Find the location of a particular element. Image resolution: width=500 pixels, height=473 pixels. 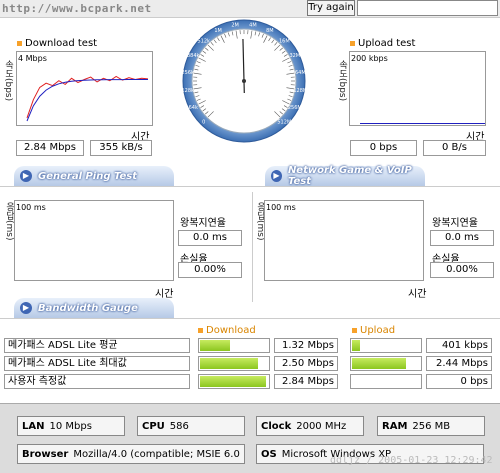

ping-scale: 100 ms is located at coordinates (31, 207).